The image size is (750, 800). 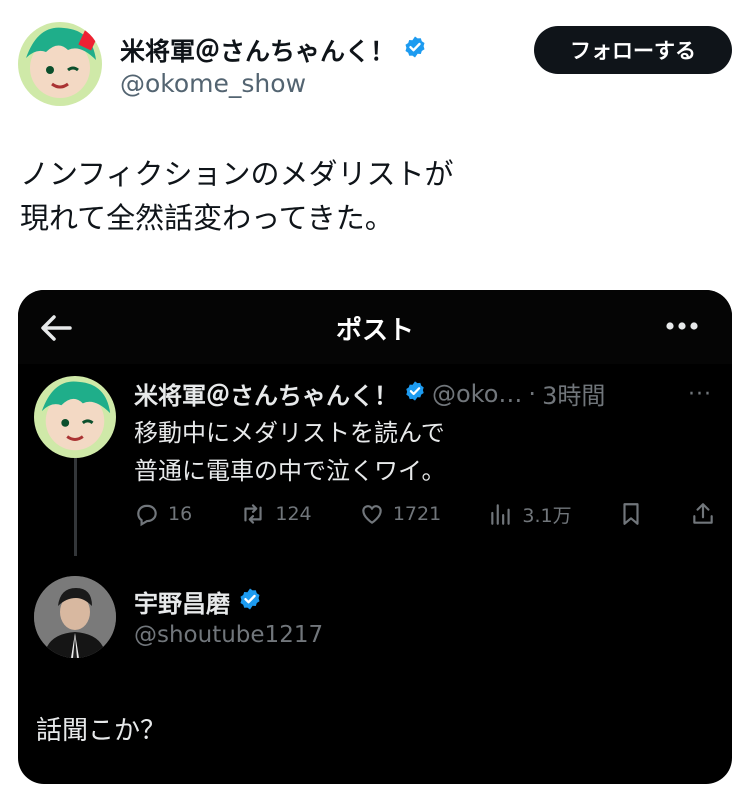 I want to click on reply-author-name: 宇野昌磨, so click(x=182, y=604).